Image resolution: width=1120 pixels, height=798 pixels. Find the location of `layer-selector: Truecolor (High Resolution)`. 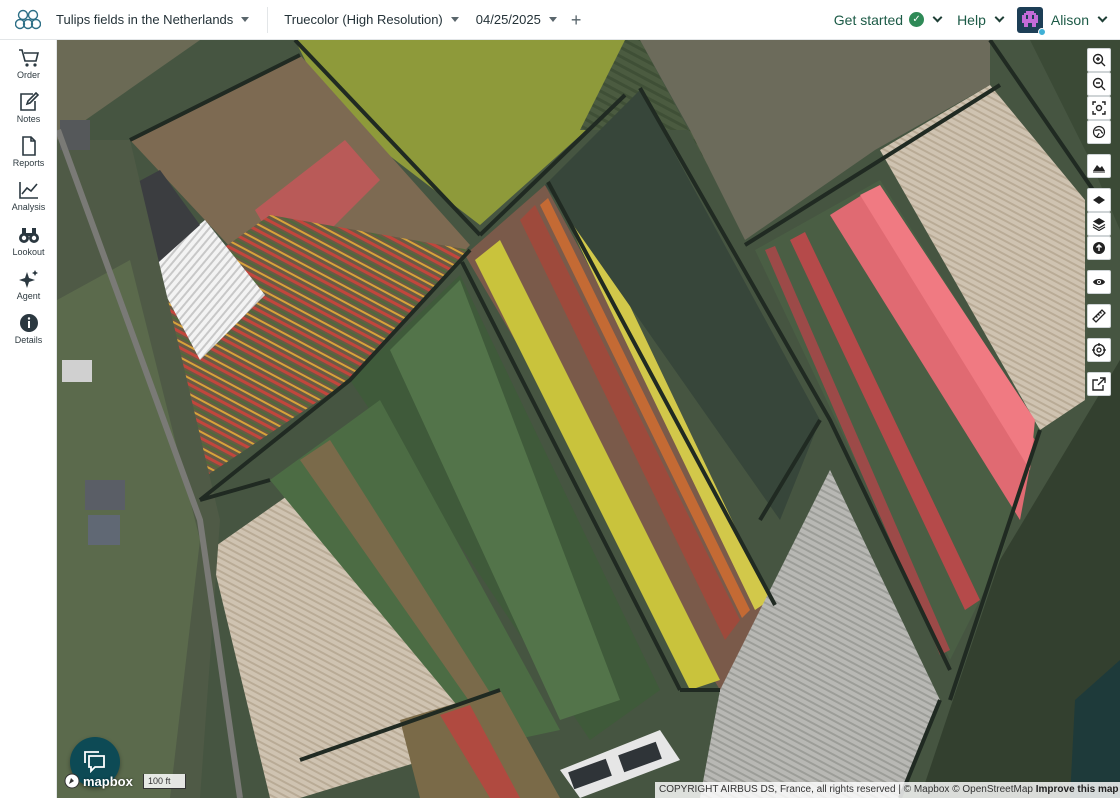

layer-selector: Truecolor (High Resolution) is located at coordinates (371, 19).